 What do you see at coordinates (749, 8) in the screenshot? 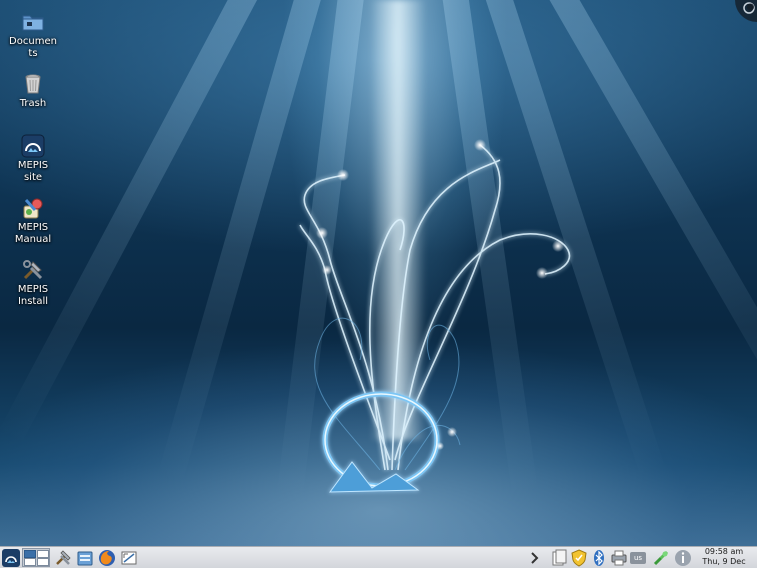
I see `toolbox-icon` at bounding box center [749, 8].